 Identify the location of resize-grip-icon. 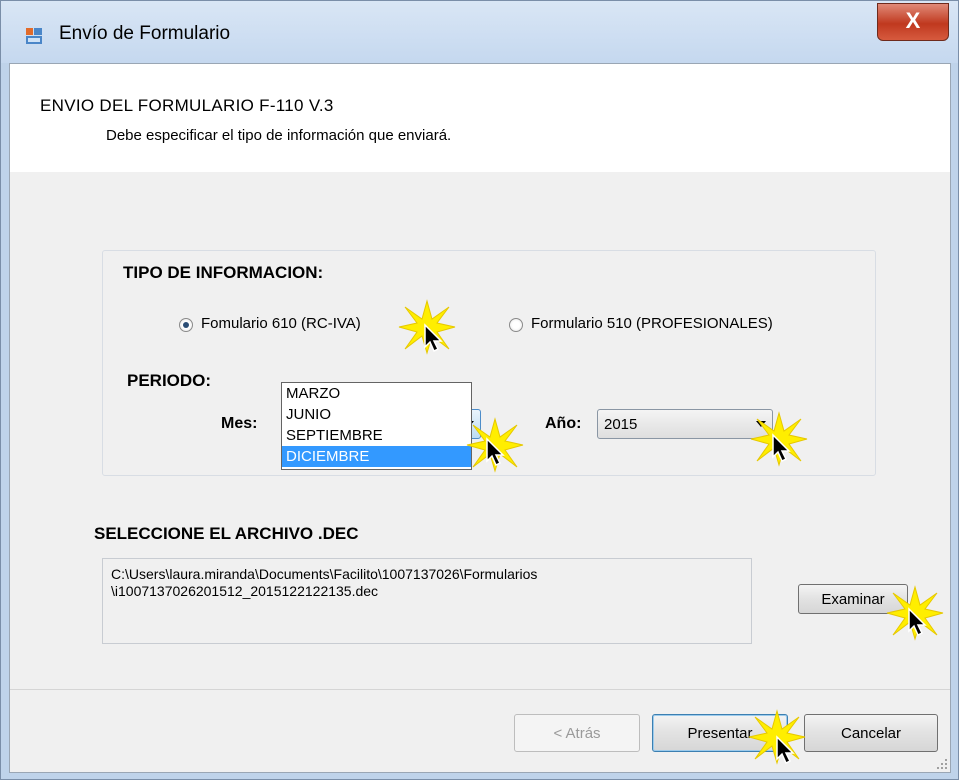
(942, 764).